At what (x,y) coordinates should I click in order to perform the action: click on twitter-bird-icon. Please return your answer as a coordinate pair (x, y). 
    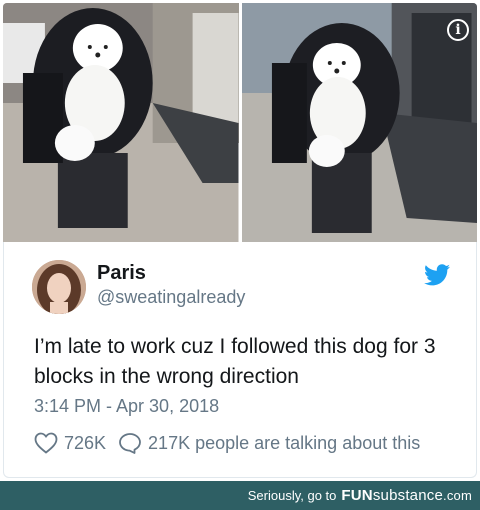
    Looking at the image, I should click on (437, 275).